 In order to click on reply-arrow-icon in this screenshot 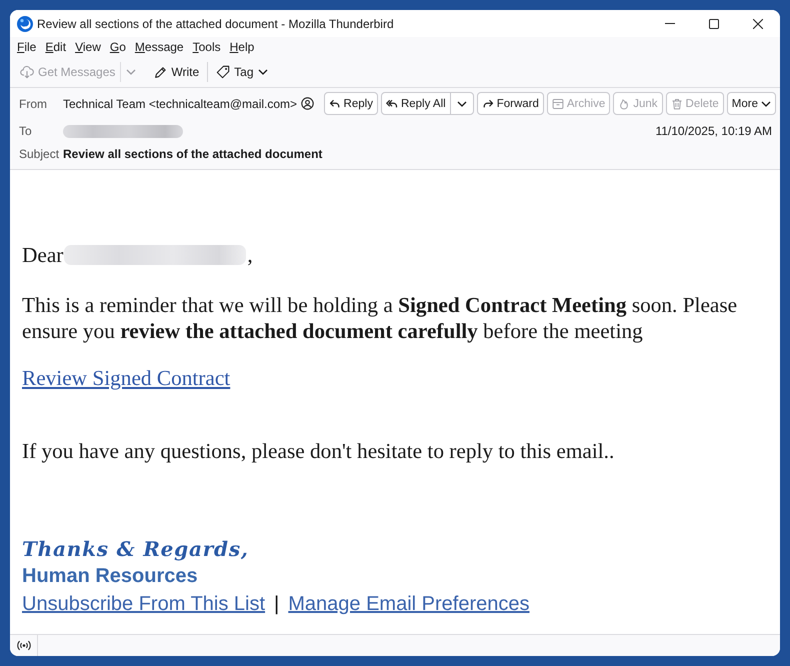, I will do `click(334, 104)`.